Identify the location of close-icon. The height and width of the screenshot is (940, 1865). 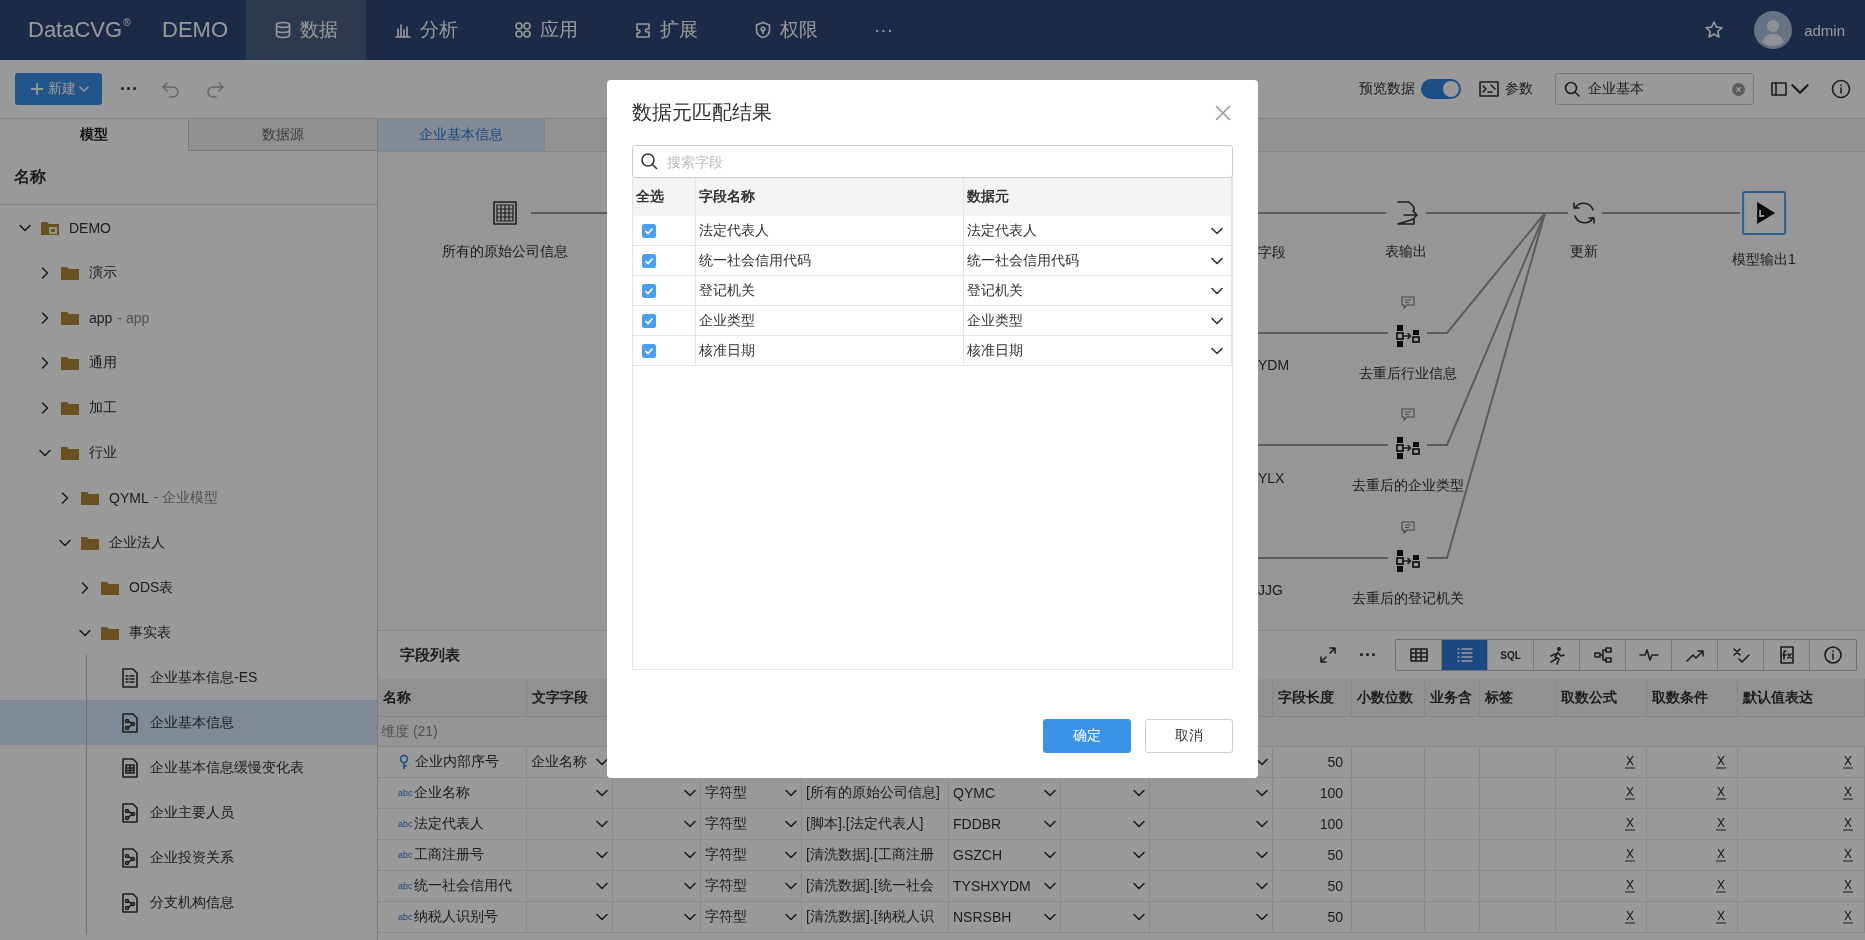
(1223, 112).